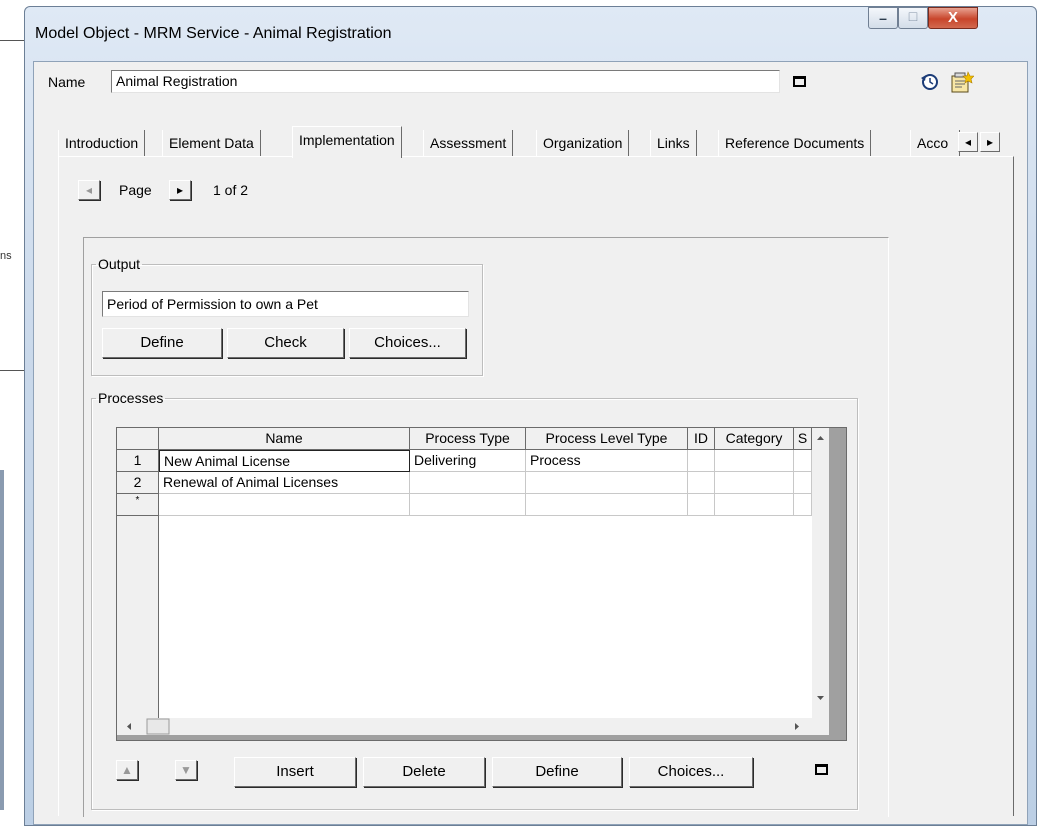  I want to click on maximize-button: □, so click(913, 18).